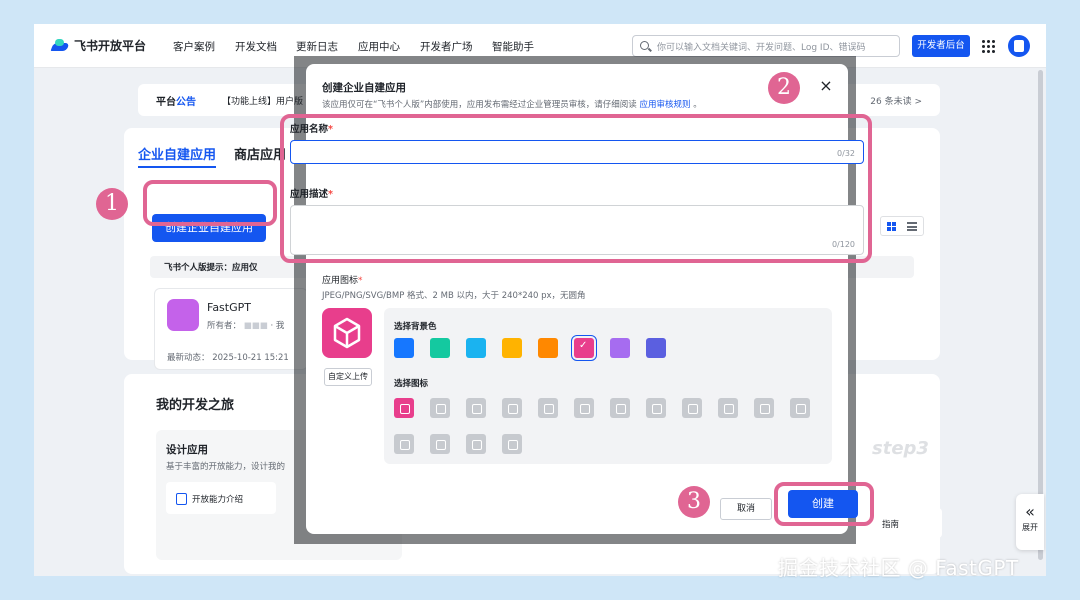 The height and width of the screenshot is (600, 1080). Describe the element at coordinates (210, 203) in the screenshot. I see `highlight-create-enterprise-app` at that location.